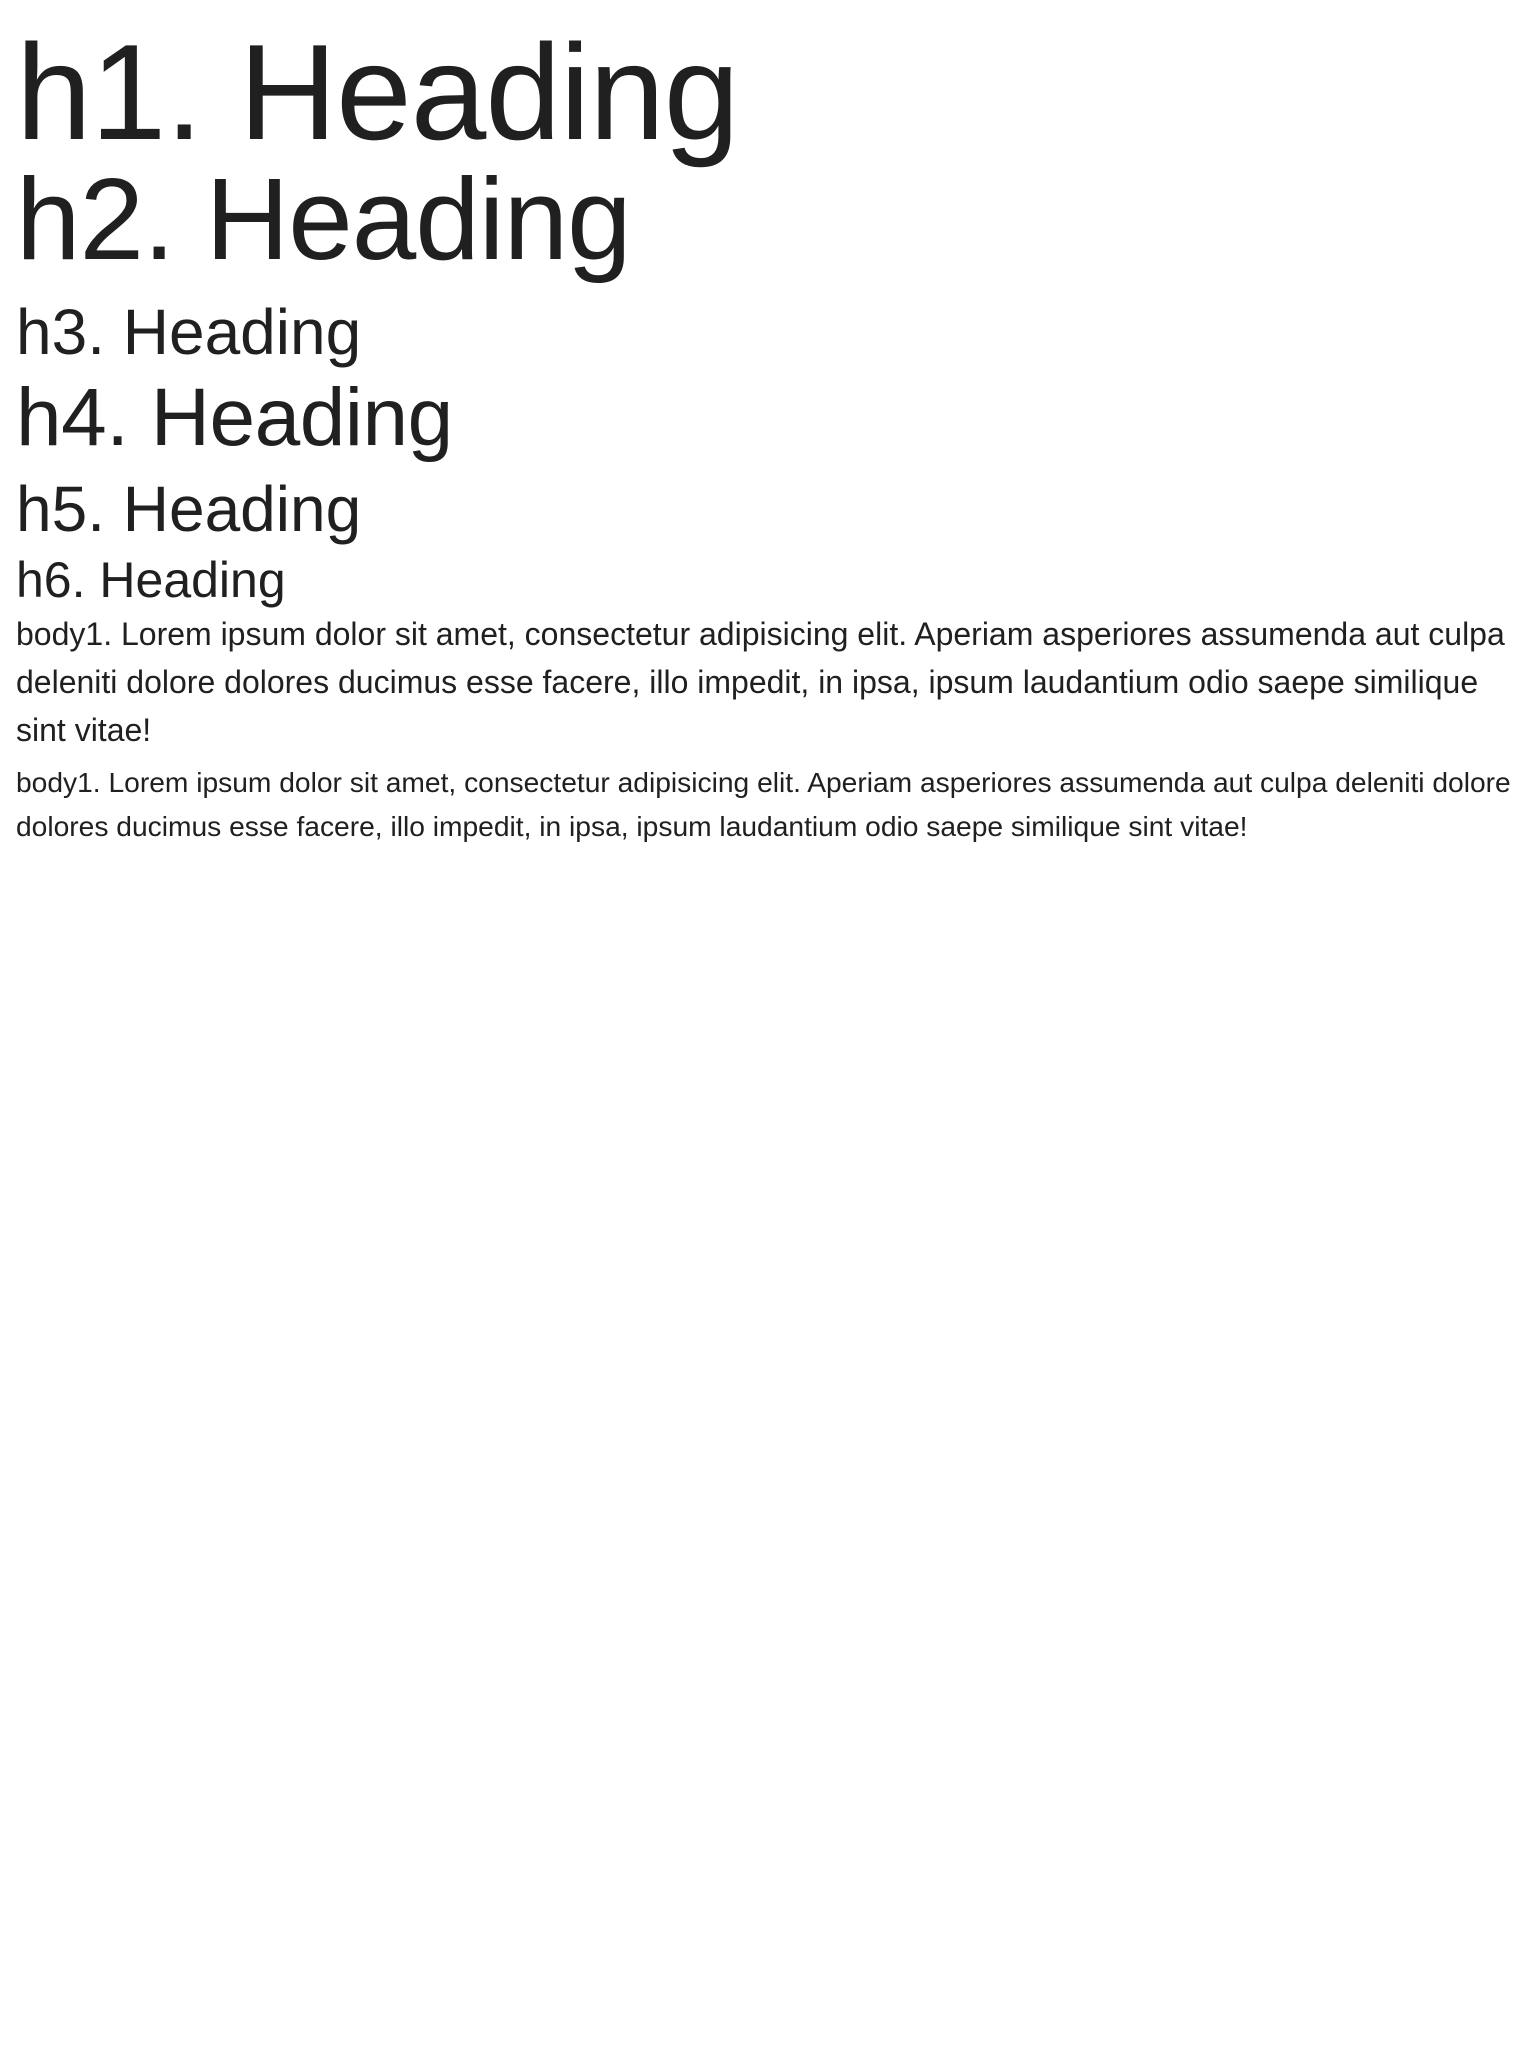 The width and height of the screenshot is (1536, 2048). Describe the element at coordinates (324, 219) in the screenshot. I see `heading-h2: h2. Heading` at that location.